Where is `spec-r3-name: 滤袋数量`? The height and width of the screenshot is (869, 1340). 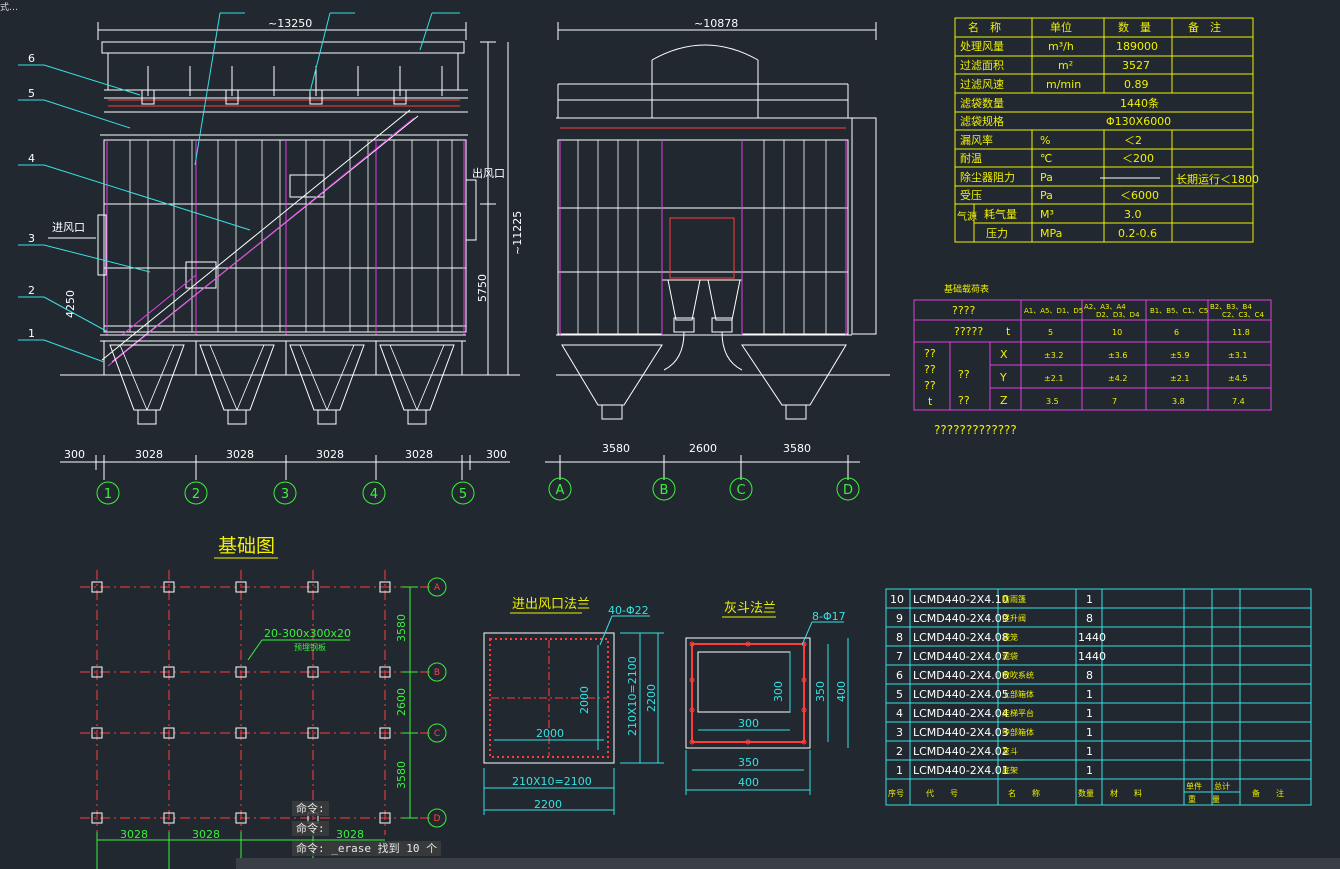 spec-r3-name: 滤袋数量 is located at coordinates (982, 103).